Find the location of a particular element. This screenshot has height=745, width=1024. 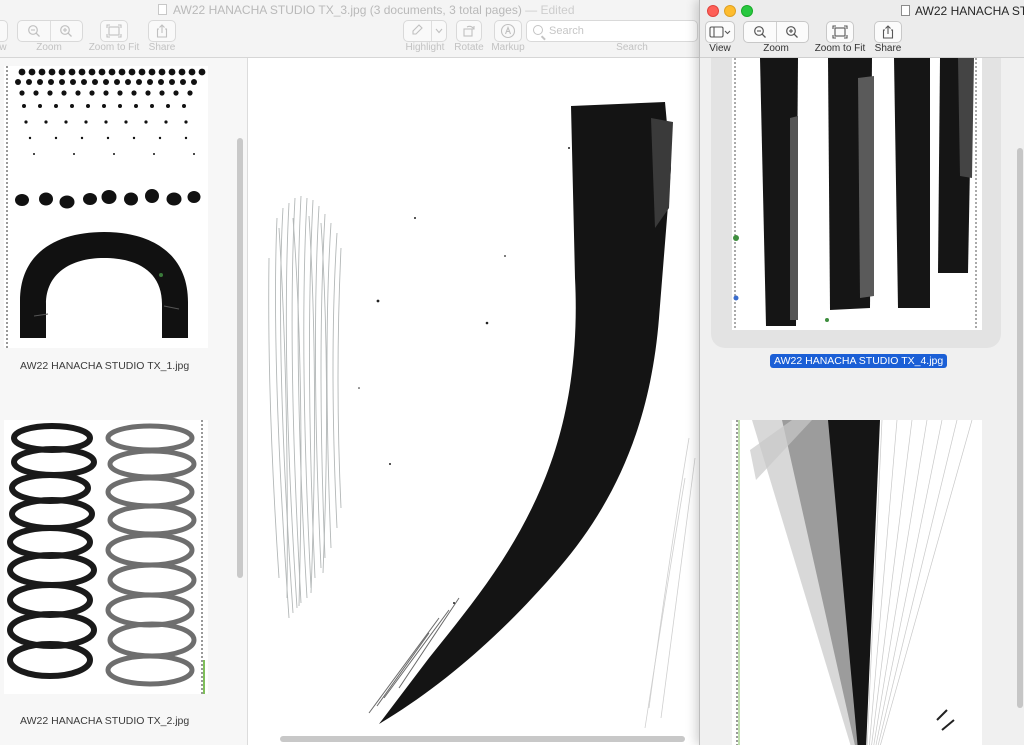

close-button is located at coordinates (713, 11).